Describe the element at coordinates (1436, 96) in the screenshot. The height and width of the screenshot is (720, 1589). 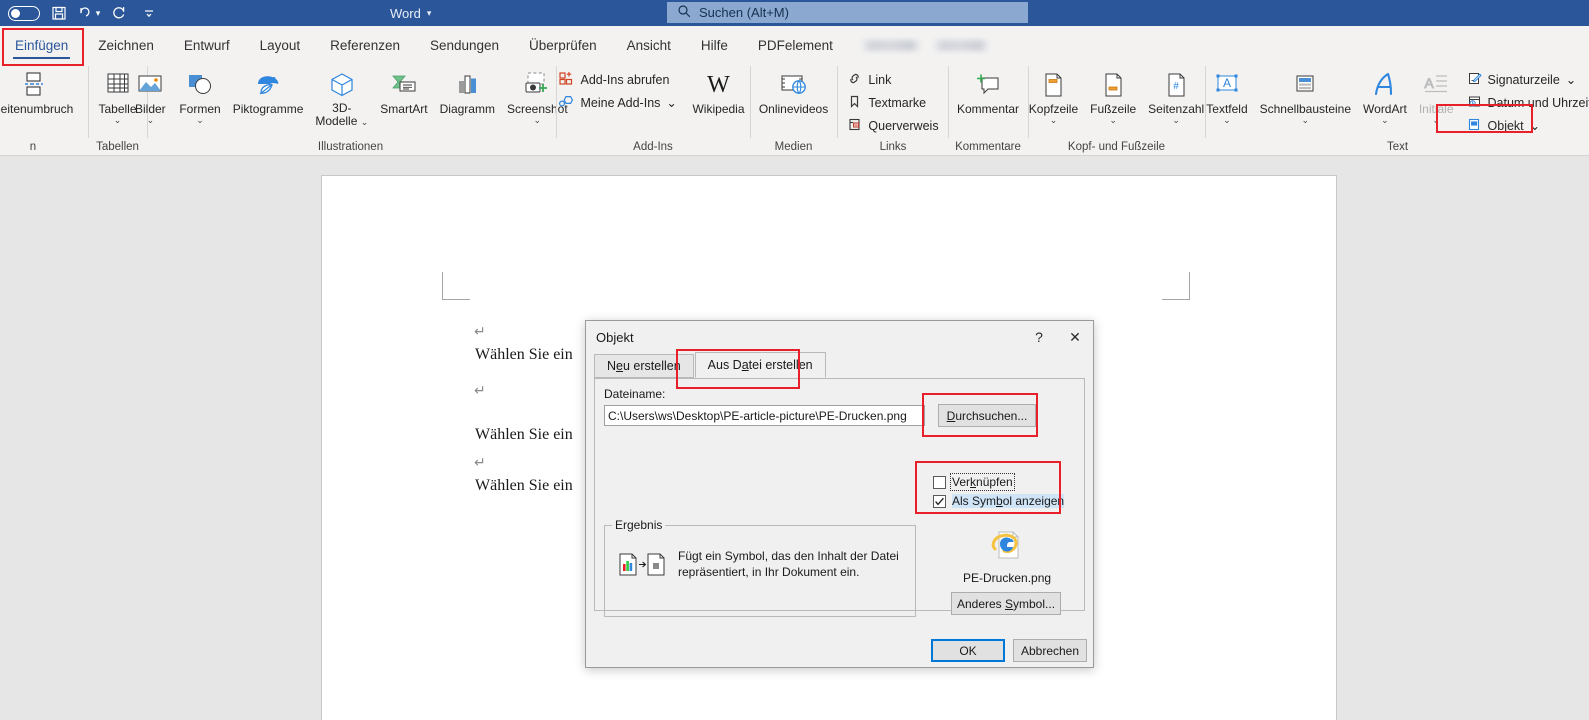
I see `drop-cap-button: A Initiale ⌄` at that location.